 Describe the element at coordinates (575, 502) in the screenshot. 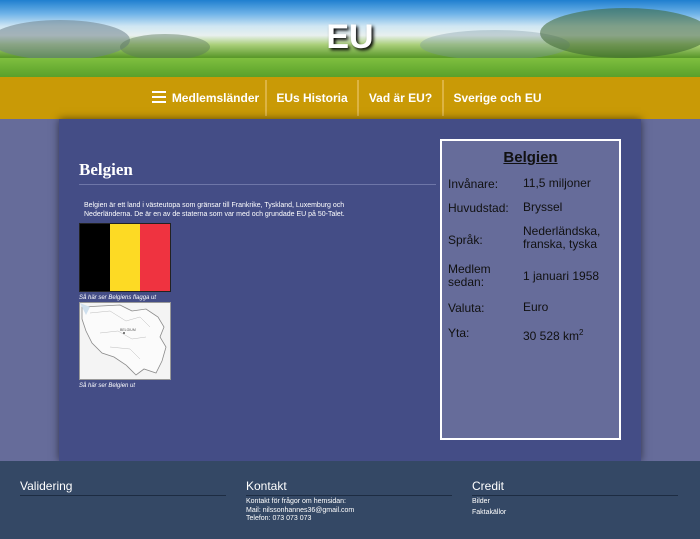

I see `credit-link-bilder: Bilder` at that location.